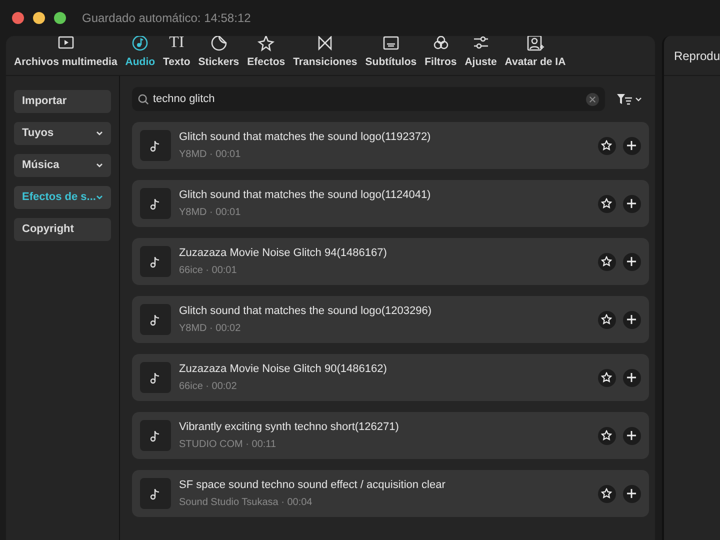 The width and height of the screenshot is (720, 540). I want to click on tab: Ajuste, so click(480, 55).